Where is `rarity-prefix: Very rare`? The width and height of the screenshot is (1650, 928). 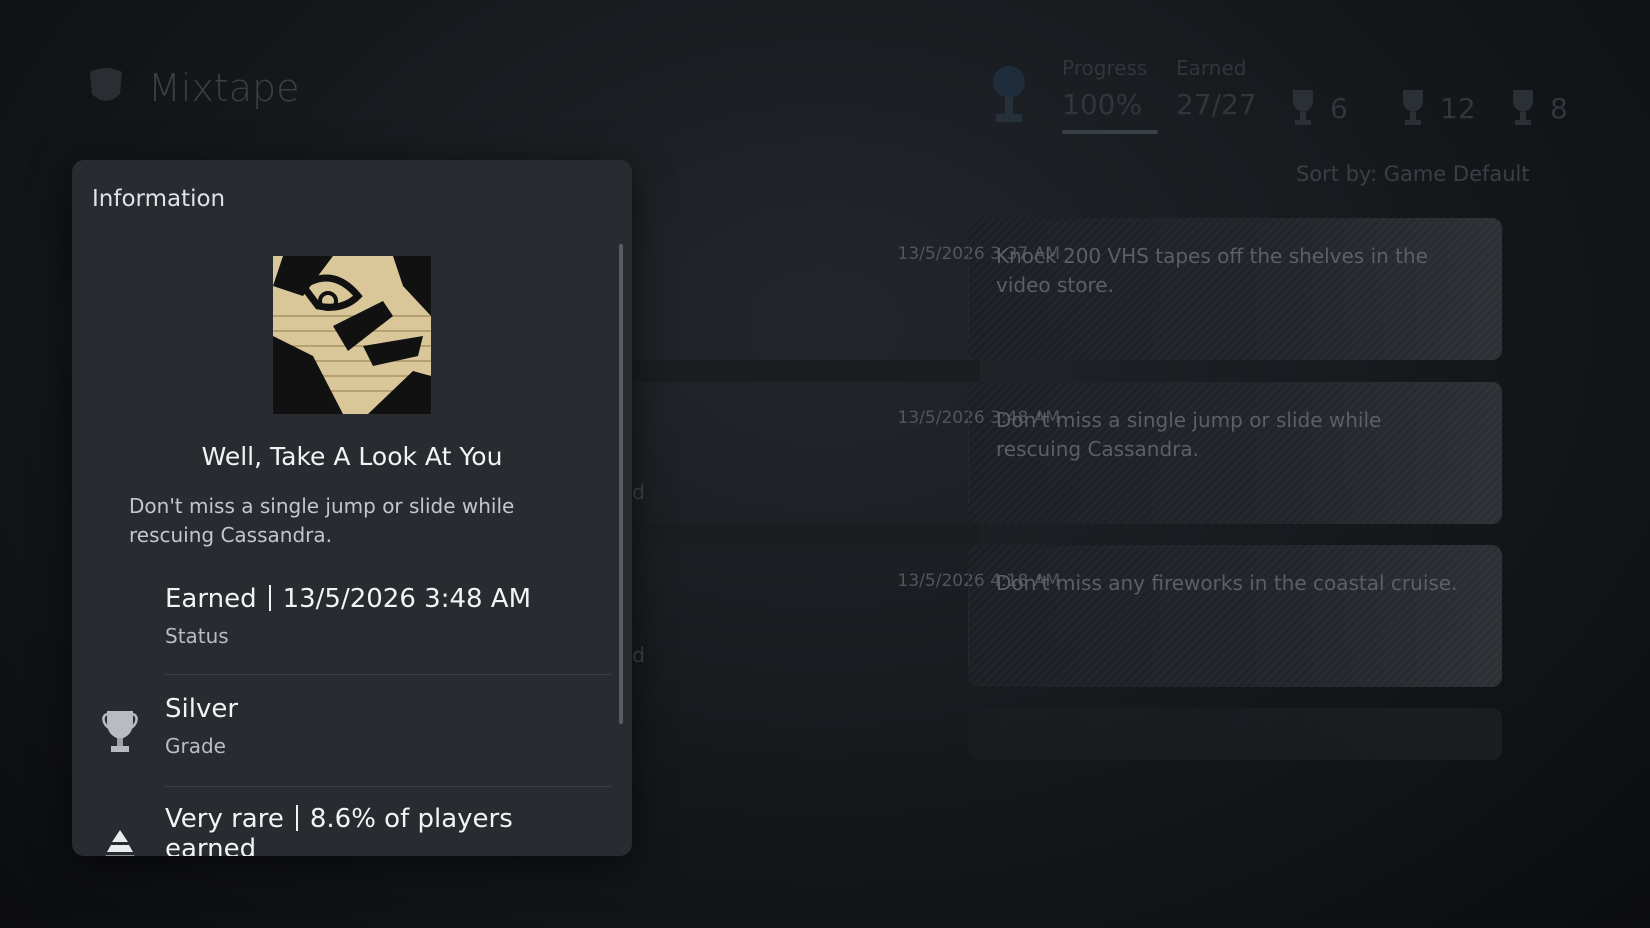 rarity-prefix: Very rare is located at coordinates (224, 819).